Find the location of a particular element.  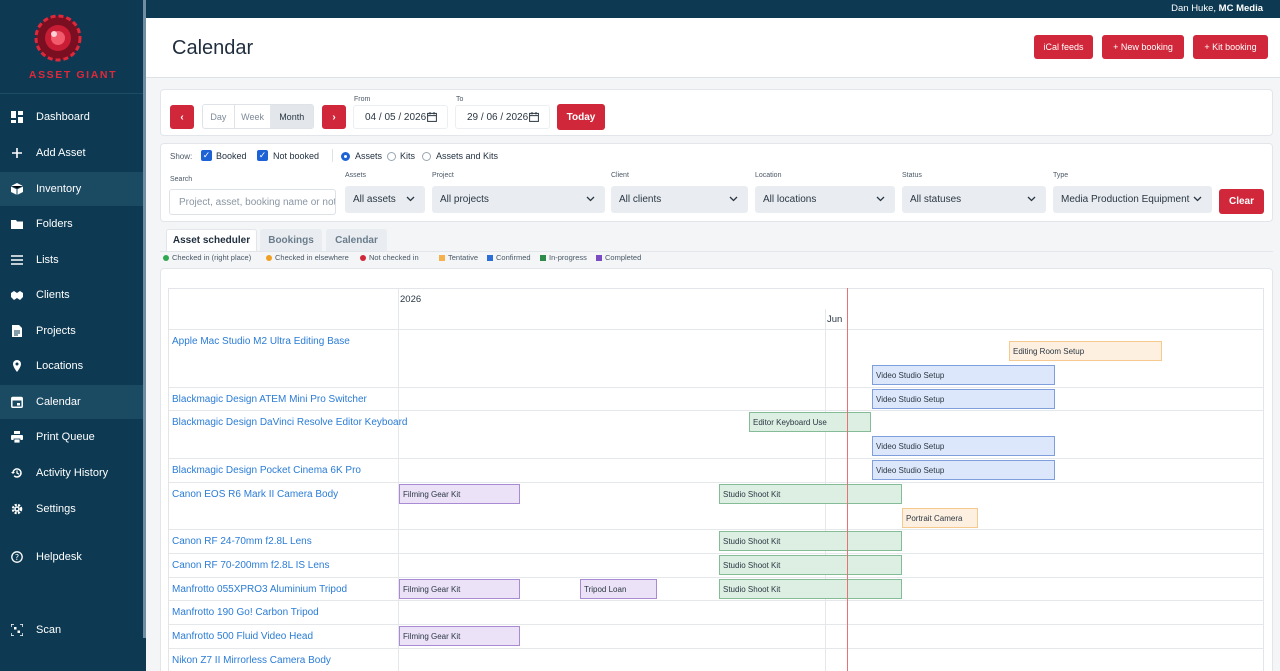

today-button: Today is located at coordinates (581, 117).